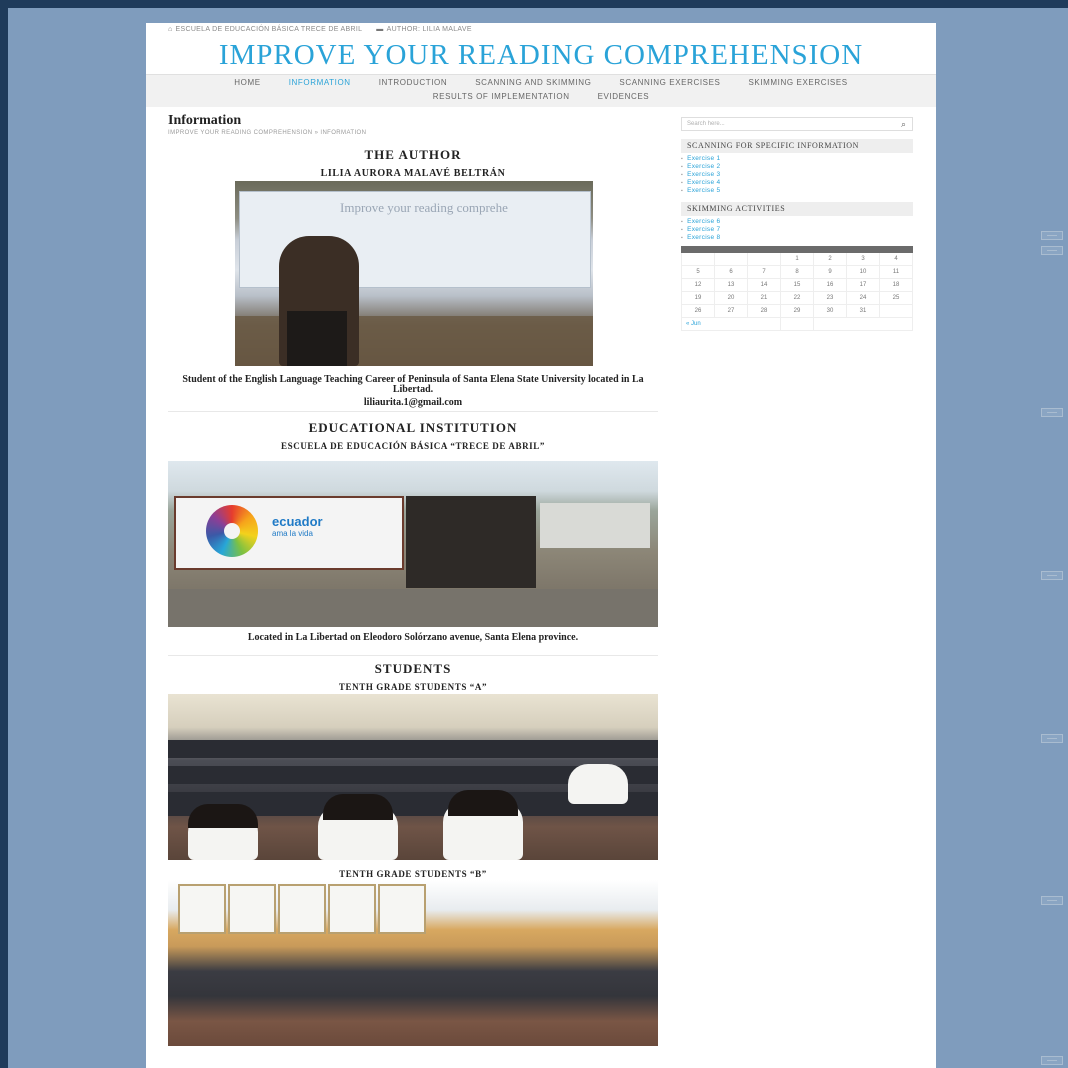  I want to click on calendar-day: 18, so click(896, 285).